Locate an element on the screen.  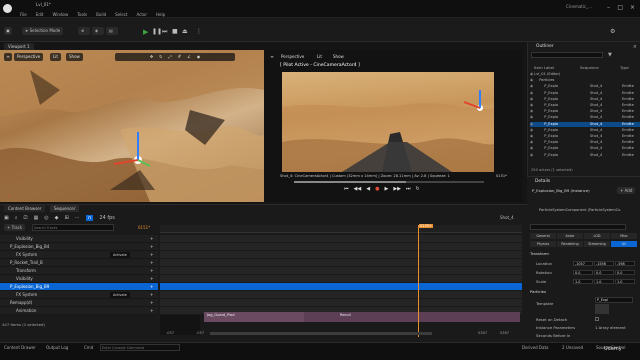
skip-start-icon: ⏮ is located at coordinates (346, 189).